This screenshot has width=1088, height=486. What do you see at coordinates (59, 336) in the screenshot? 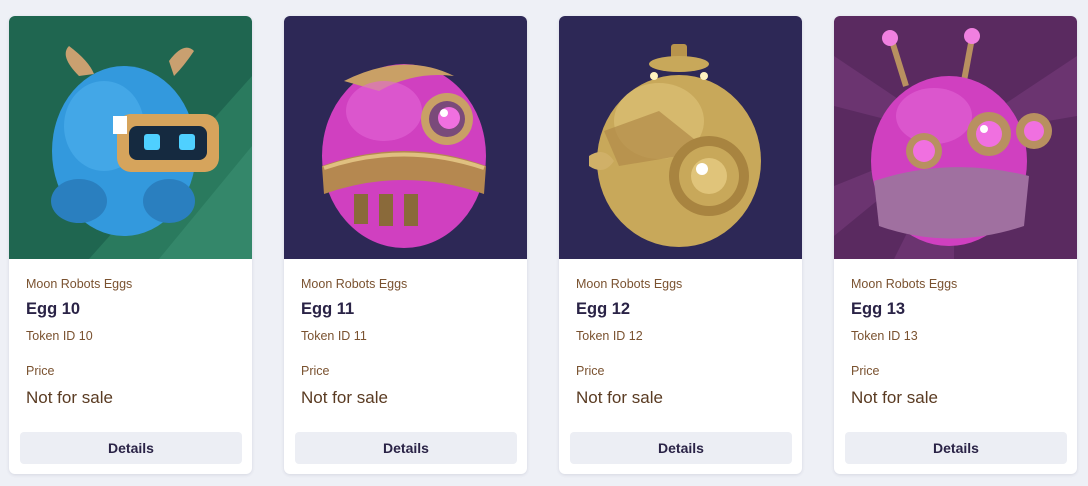
I see `token-id: Token ID 10` at bounding box center [59, 336].